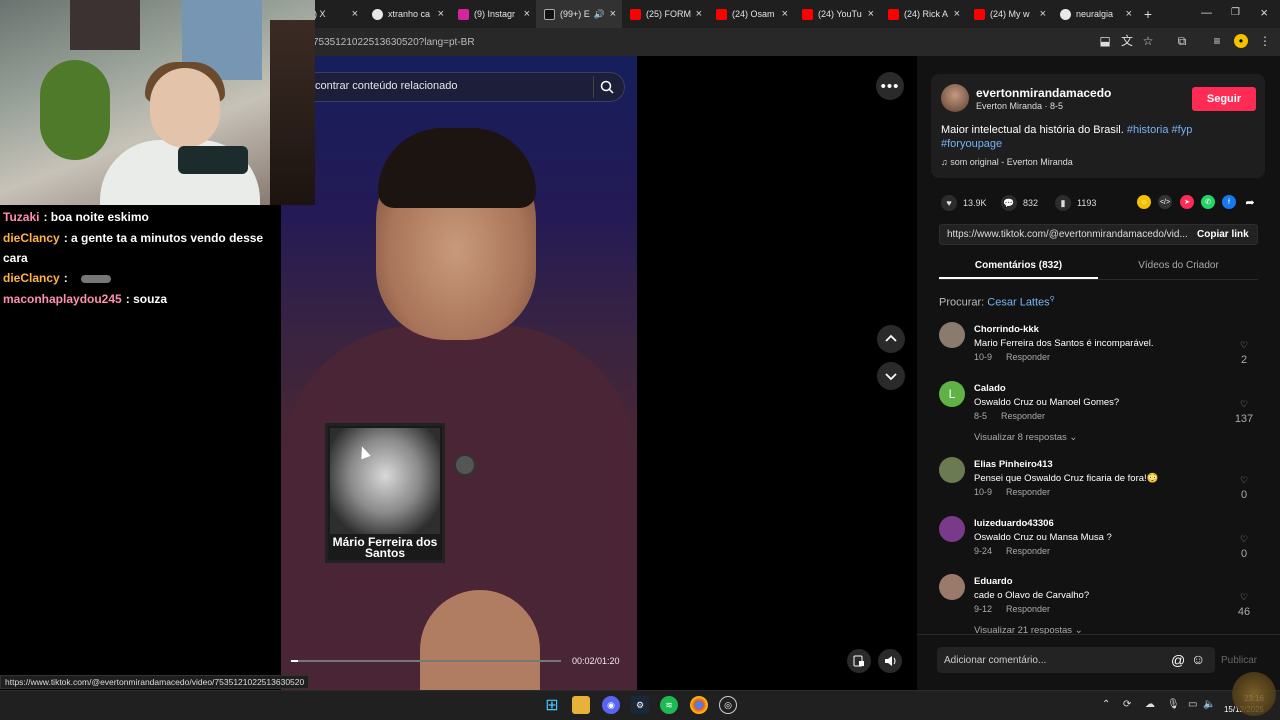 Image resolution: width=1280 pixels, height=720 pixels. Describe the element at coordinates (971, 144) in the screenshot. I see `hashtag-link: #foryoupage` at that location.